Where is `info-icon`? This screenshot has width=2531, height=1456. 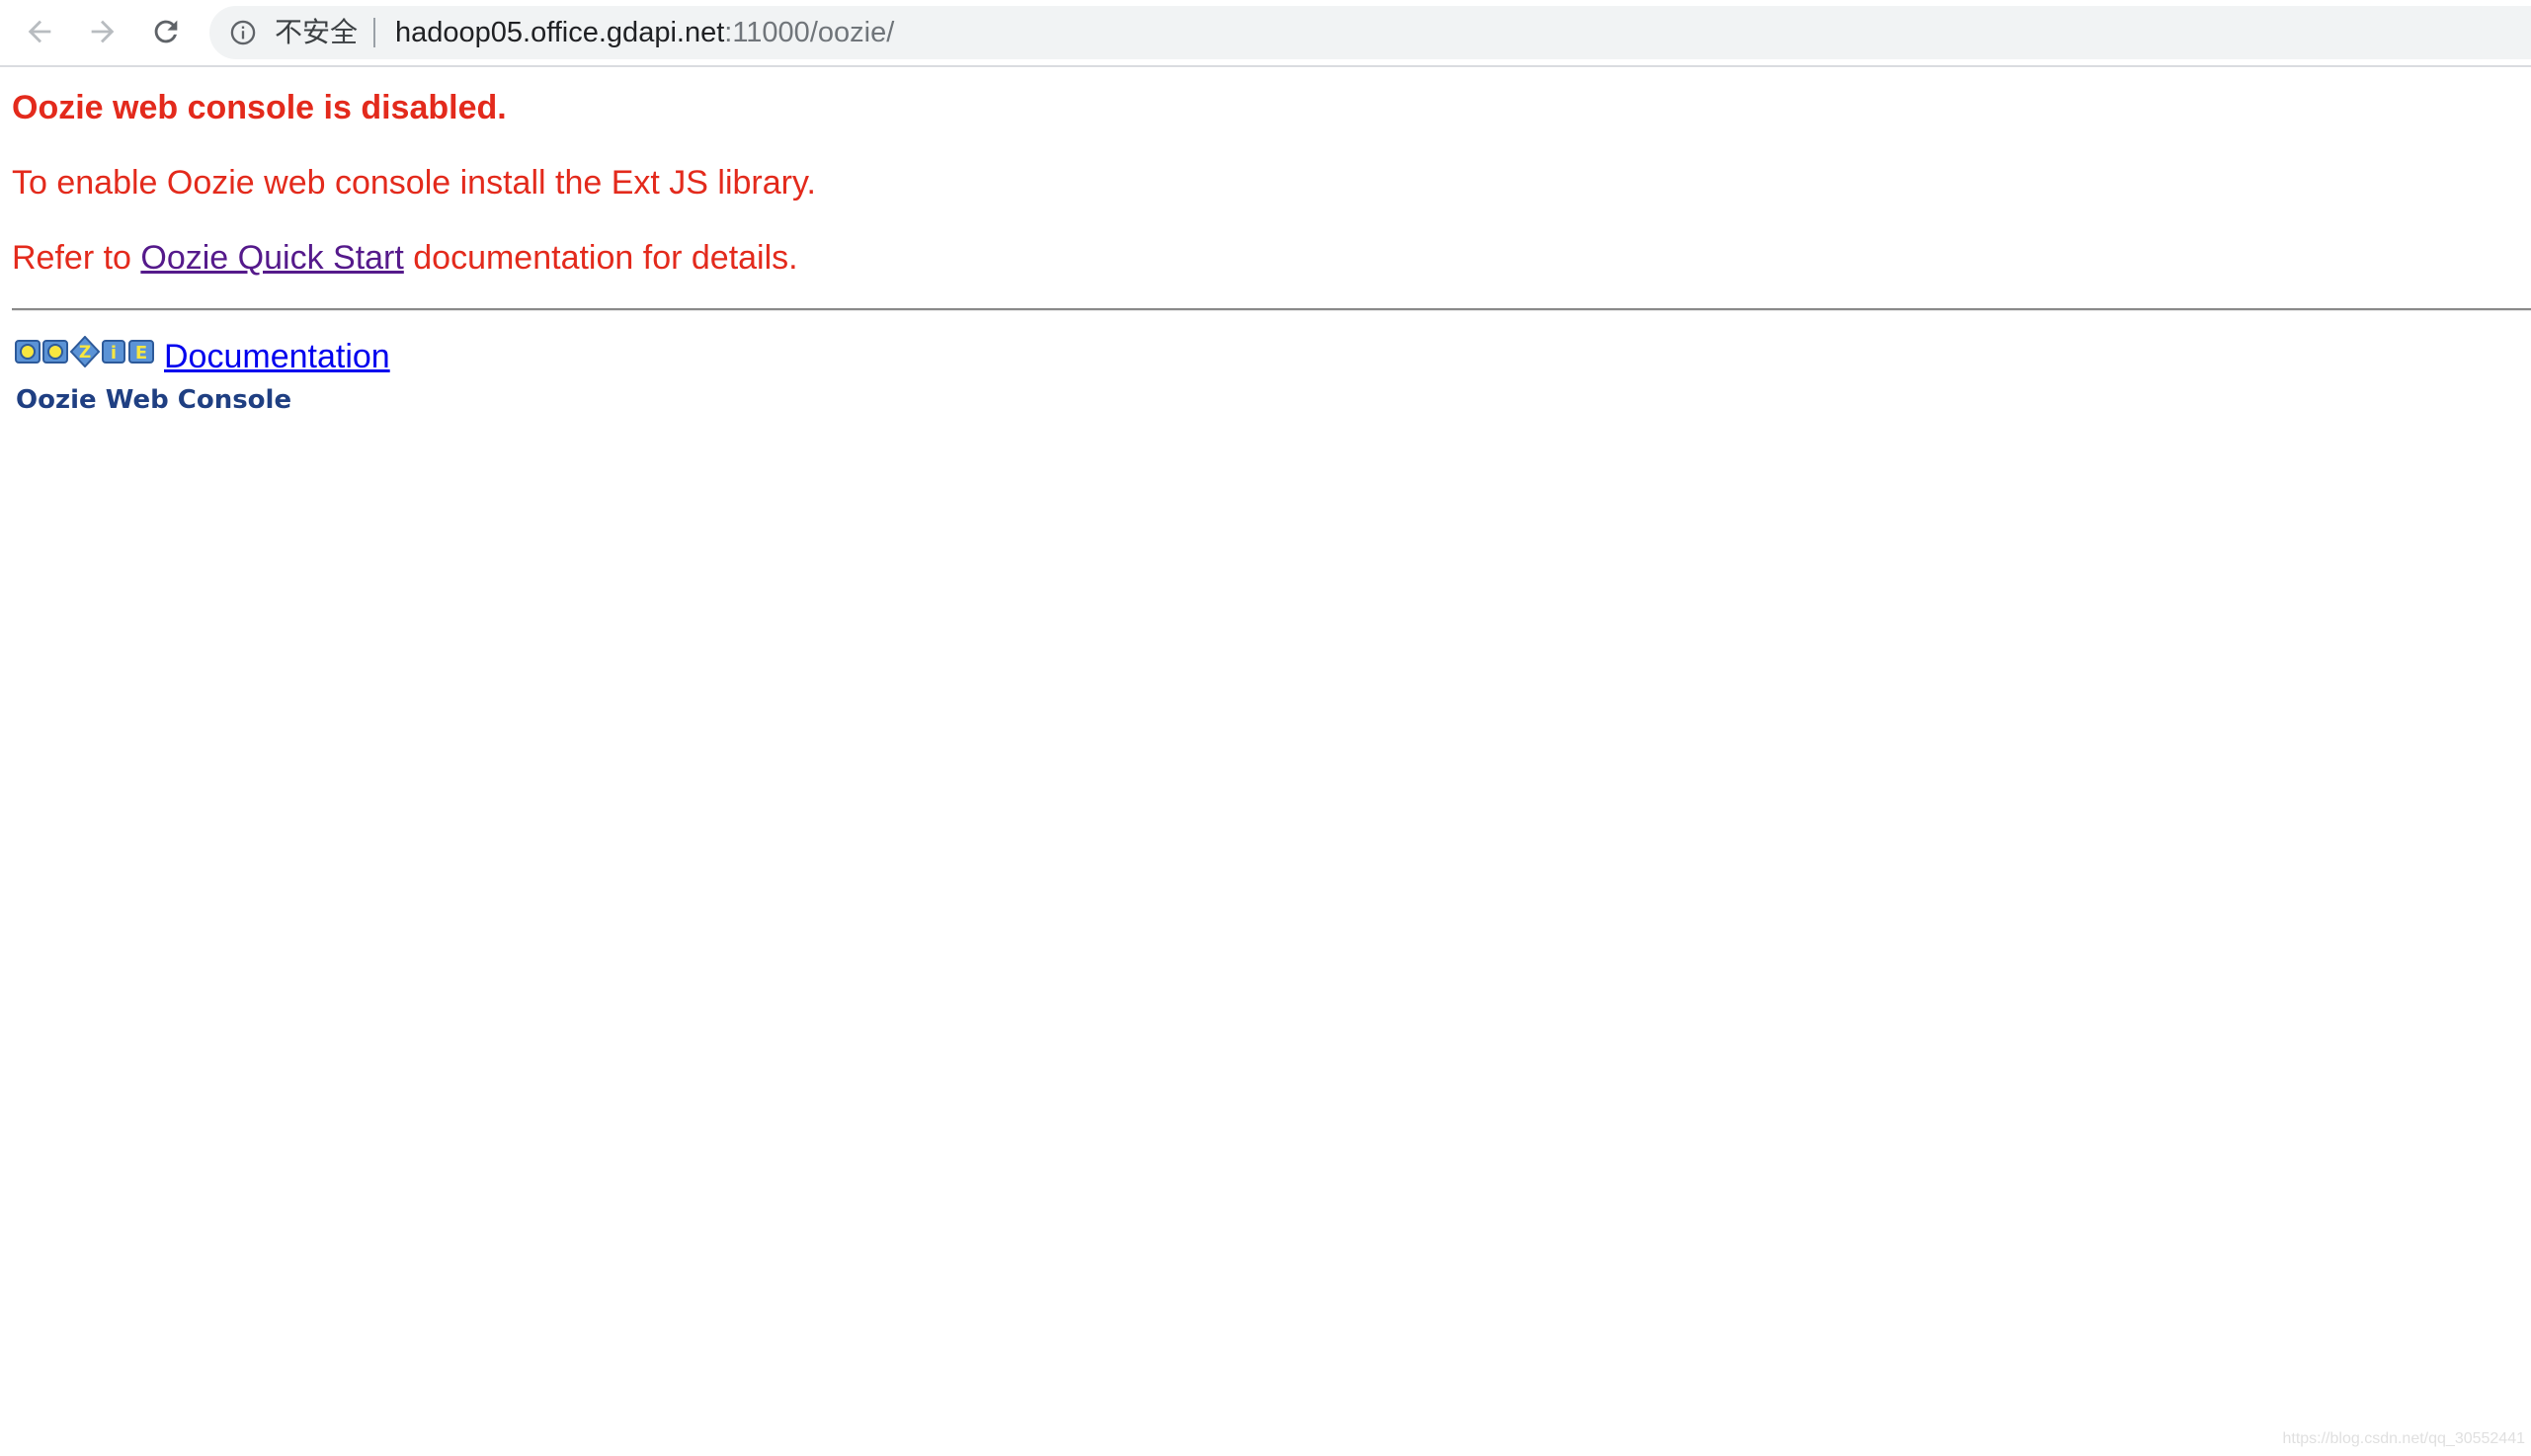
info-icon is located at coordinates (243, 32).